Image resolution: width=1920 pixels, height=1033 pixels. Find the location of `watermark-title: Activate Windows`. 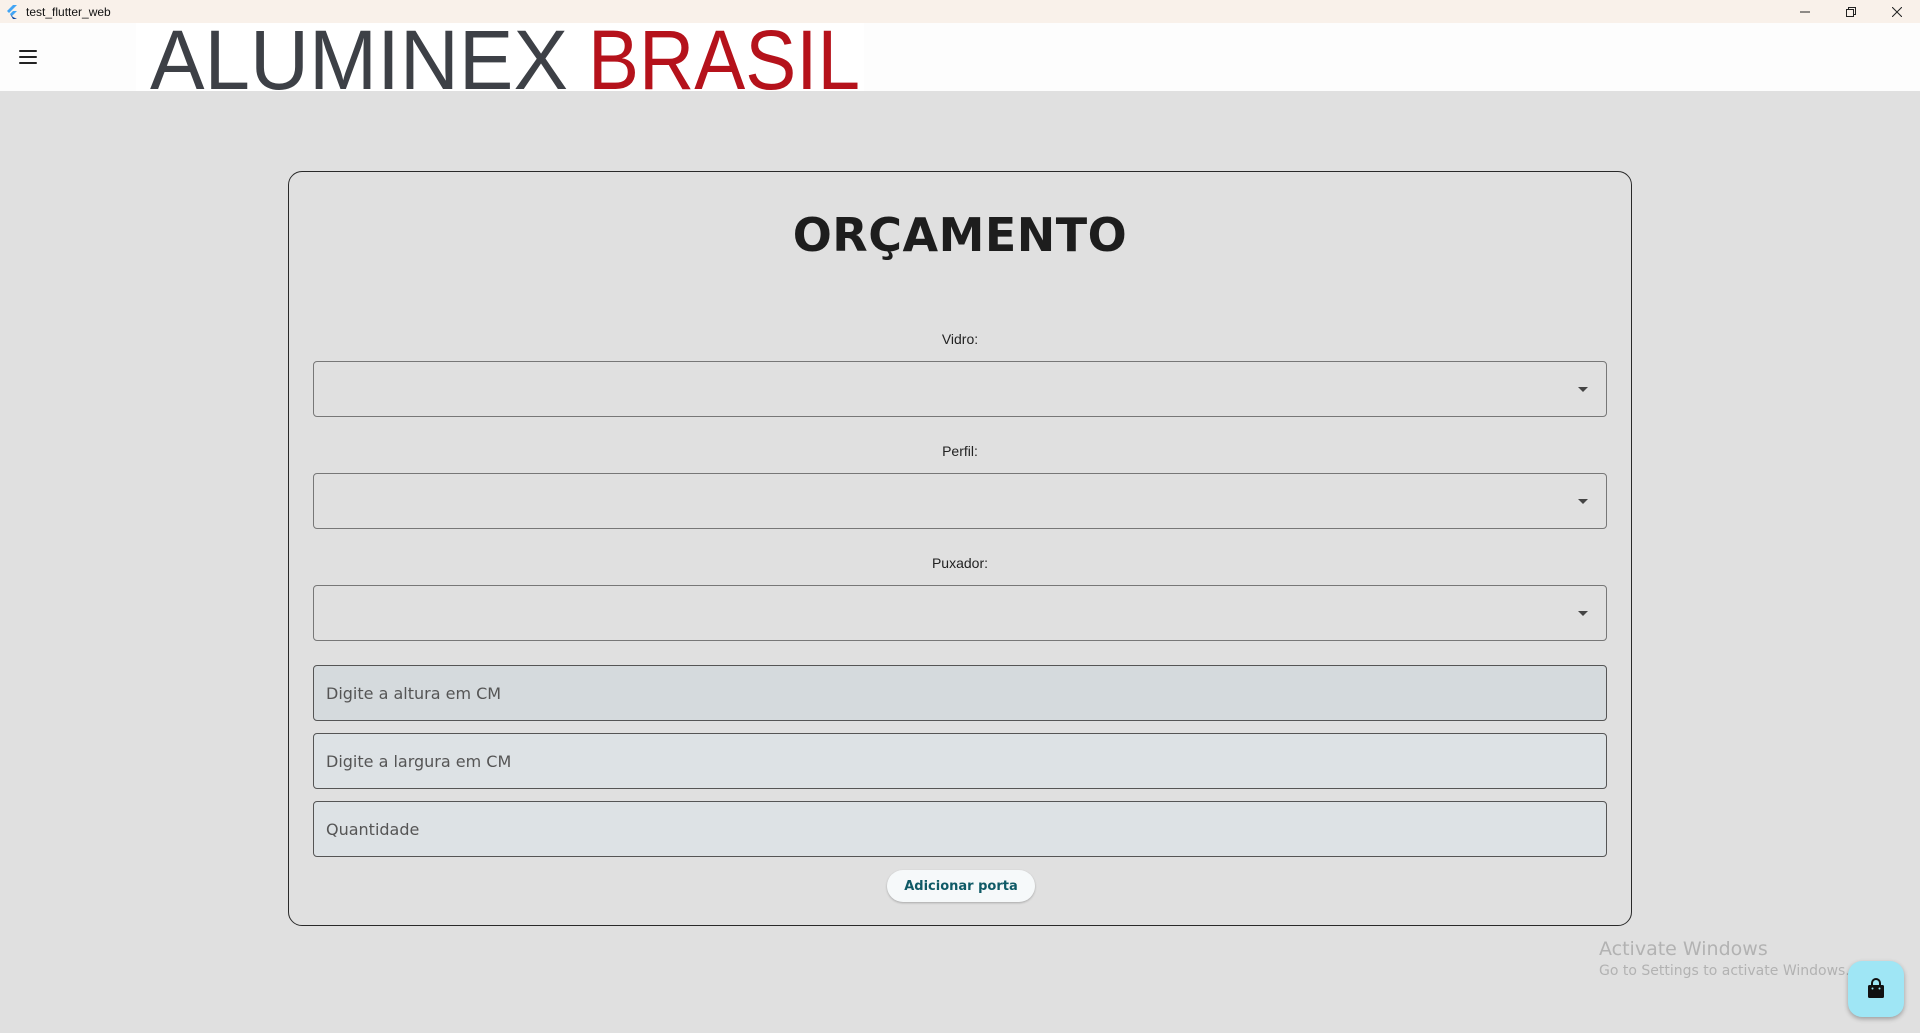

watermark-title: Activate Windows is located at coordinates (1683, 949).